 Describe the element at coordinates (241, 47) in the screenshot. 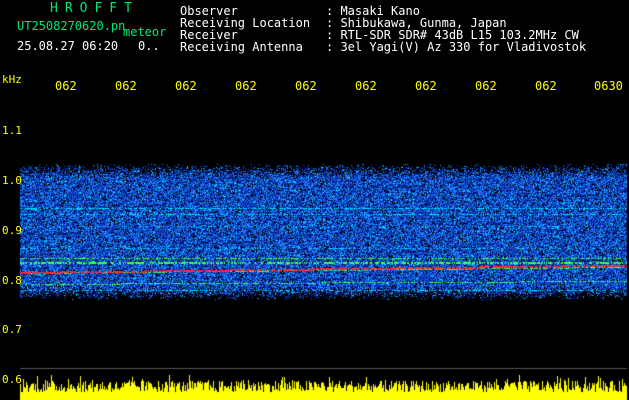

I see `antenna-label: Receiving Antenna` at that location.